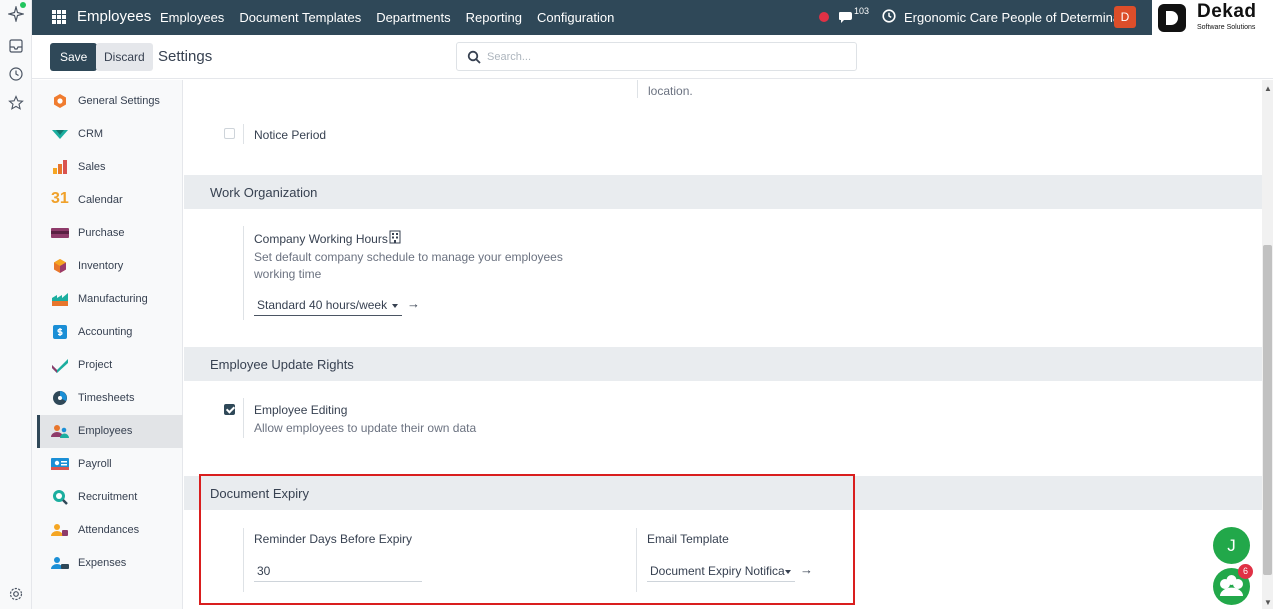  Describe the element at coordinates (1268, 88) in the screenshot. I see `scroll-up-icon: ▲` at that location.